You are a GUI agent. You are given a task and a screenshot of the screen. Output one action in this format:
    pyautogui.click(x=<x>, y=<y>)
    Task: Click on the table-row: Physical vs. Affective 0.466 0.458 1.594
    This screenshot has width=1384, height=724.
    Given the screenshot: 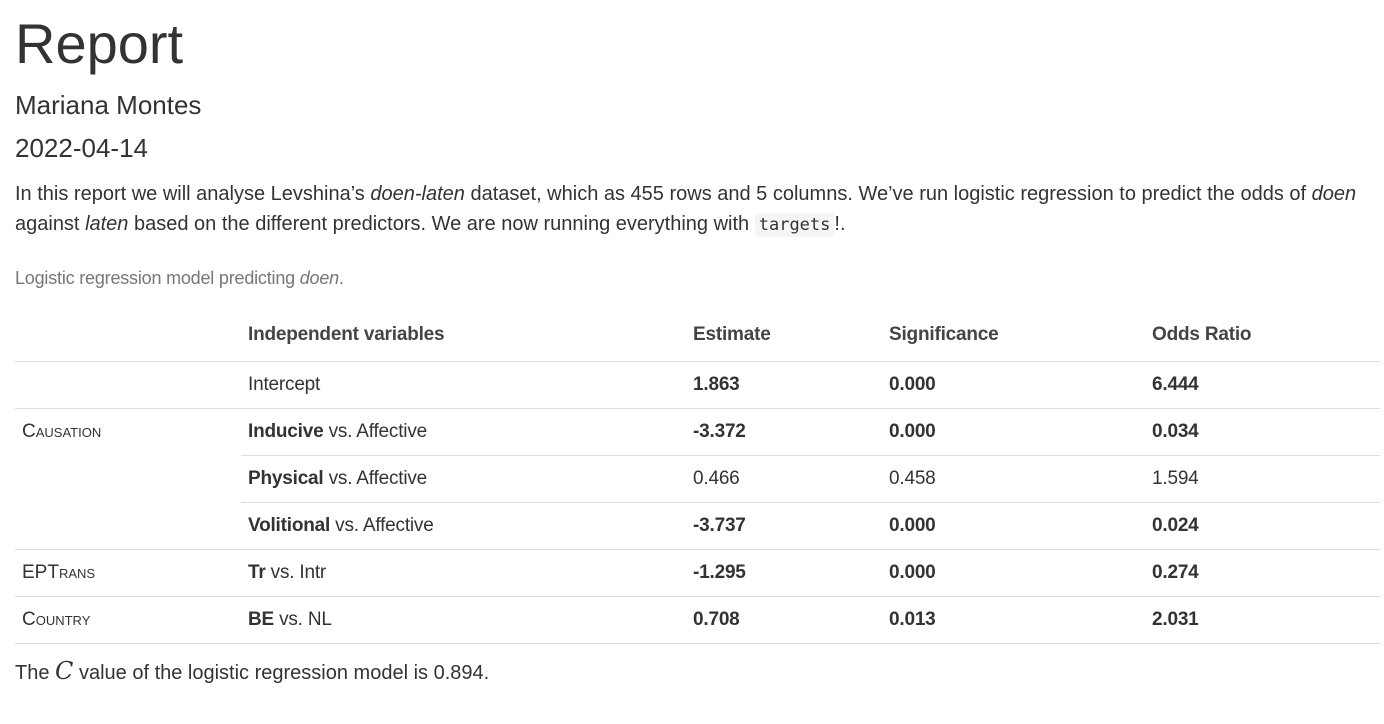 What is the action you would take?
    pyautogui.click(x=697, y=478)
    